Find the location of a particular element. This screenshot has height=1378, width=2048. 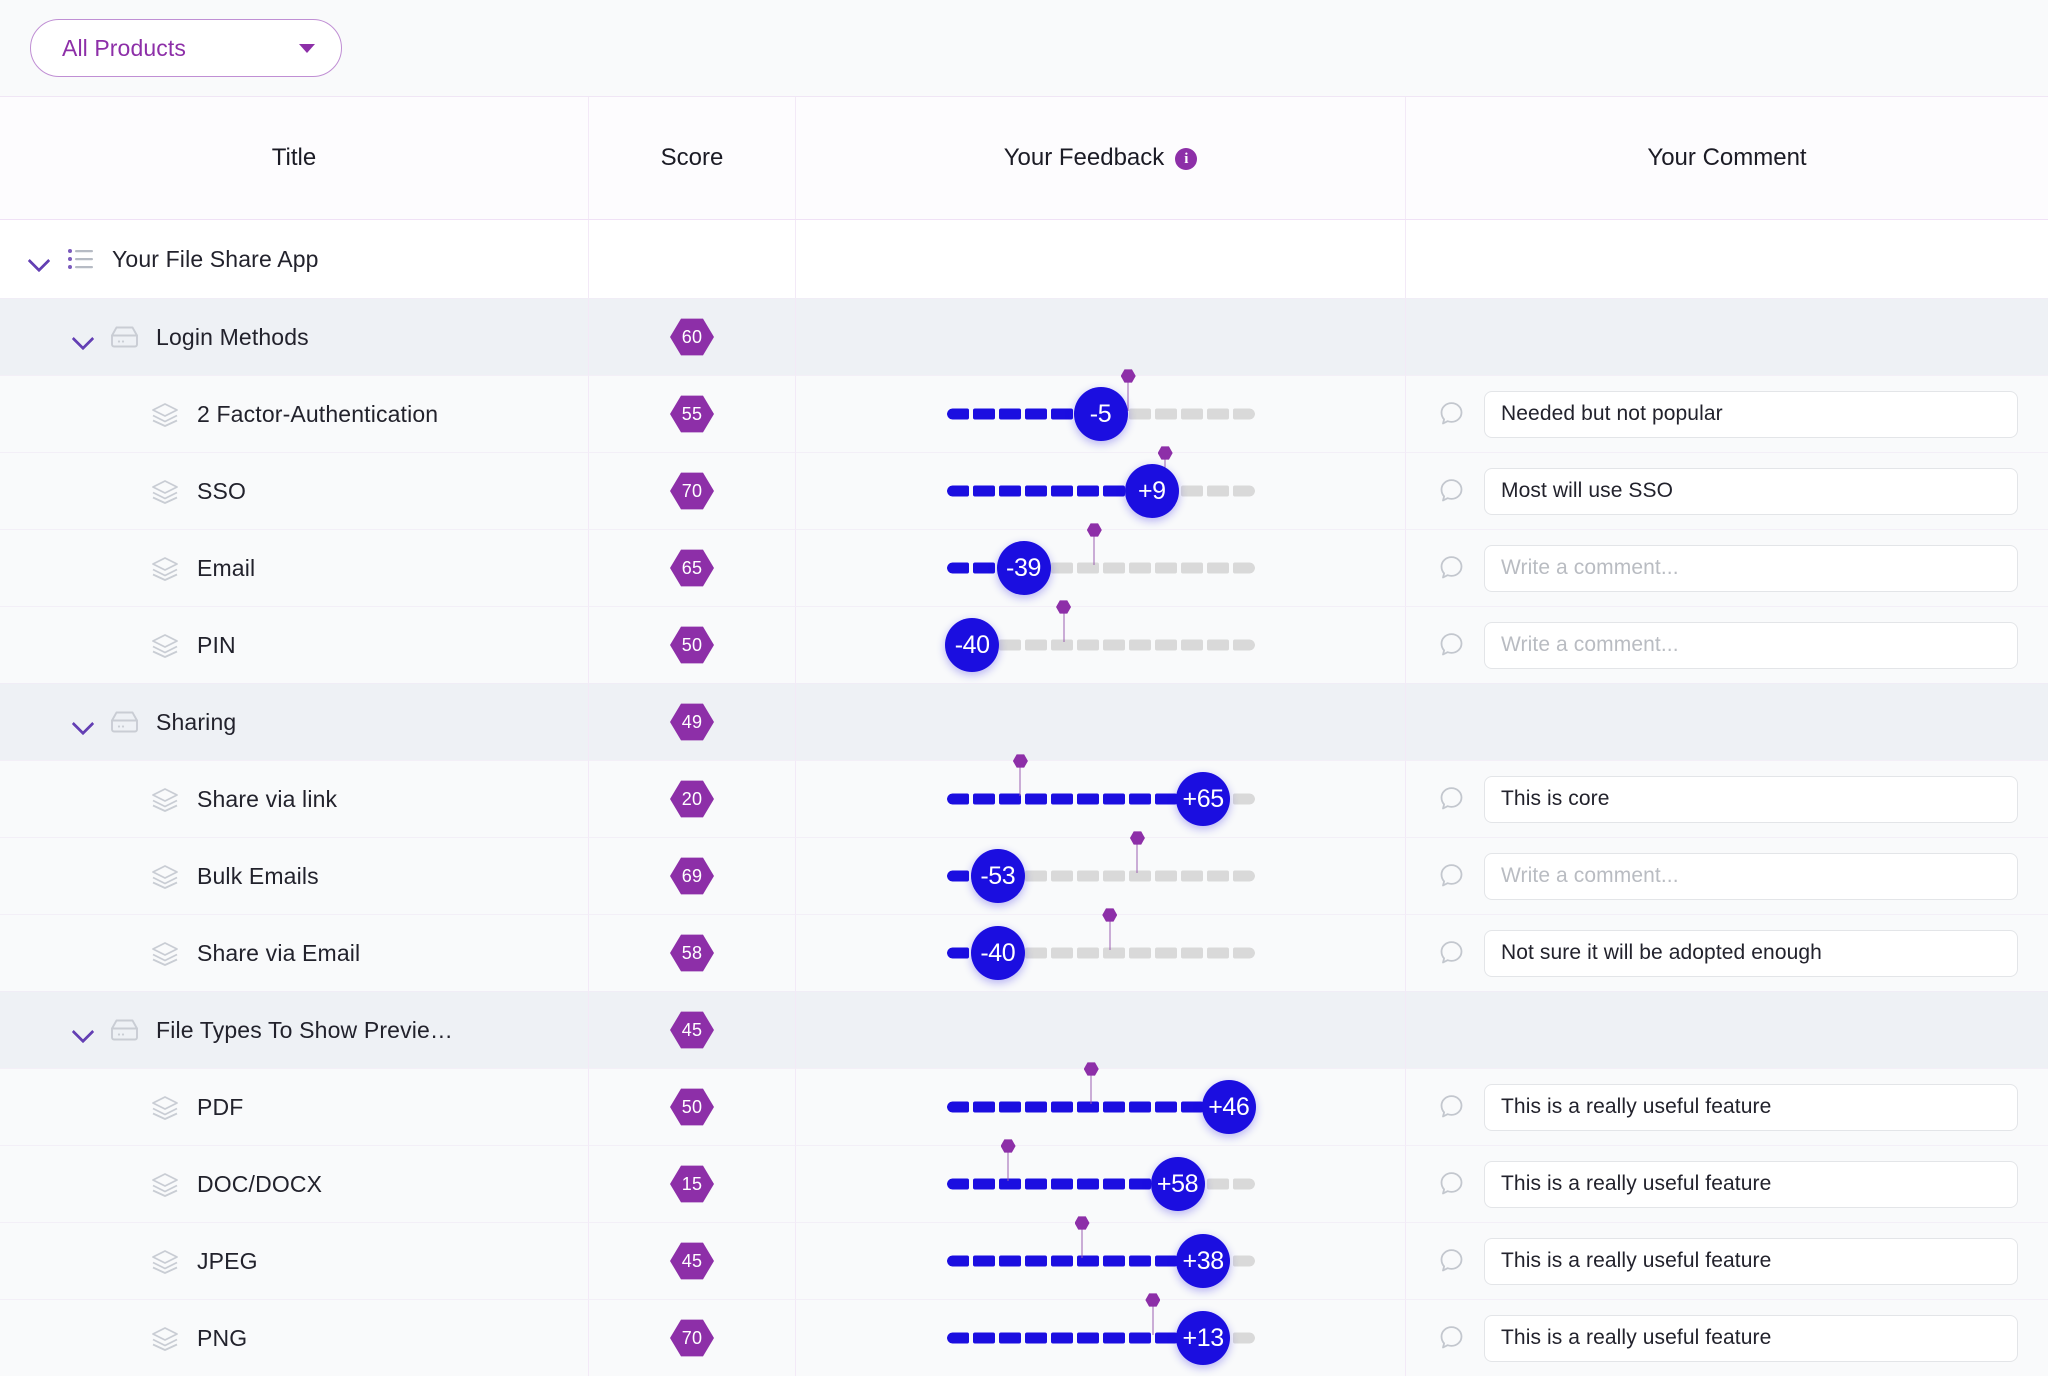

table-row-item: JPEG 45 +38 is located at coordinates (1024, 1260).